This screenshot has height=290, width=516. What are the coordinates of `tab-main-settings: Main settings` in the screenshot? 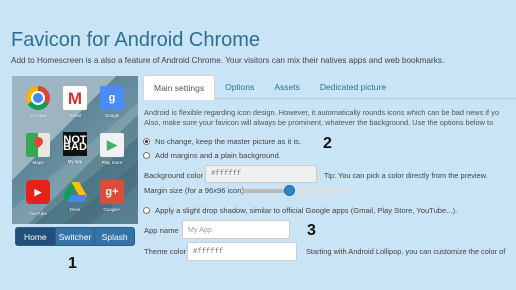 It's located at (179, 87).